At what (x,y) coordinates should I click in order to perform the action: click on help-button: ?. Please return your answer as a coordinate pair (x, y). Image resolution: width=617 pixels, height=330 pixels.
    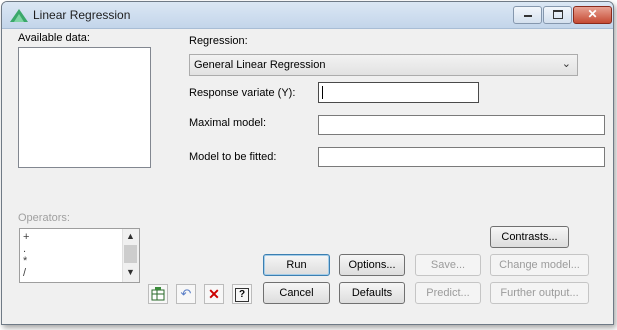
    Looking at the image, I should click on (242, 294).